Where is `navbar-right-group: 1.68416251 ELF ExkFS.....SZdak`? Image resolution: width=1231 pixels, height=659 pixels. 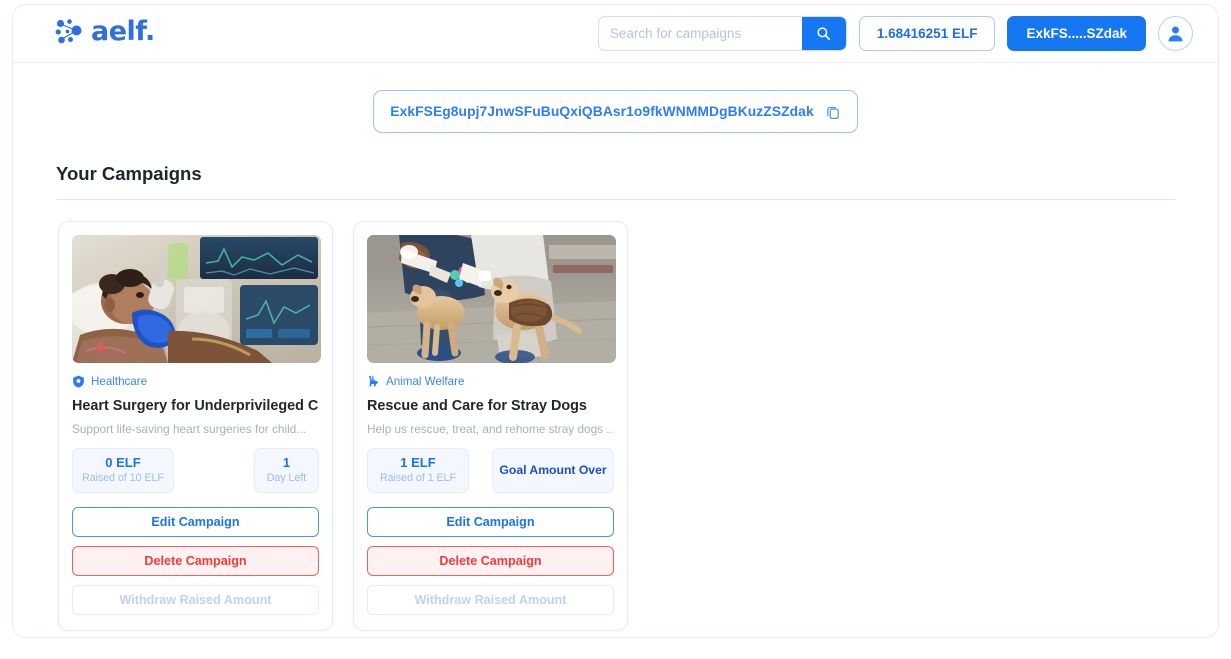 navbar-right-group: 1.68416251 ELF ExkFS.....SZdak is located at coordinates (895, 33).